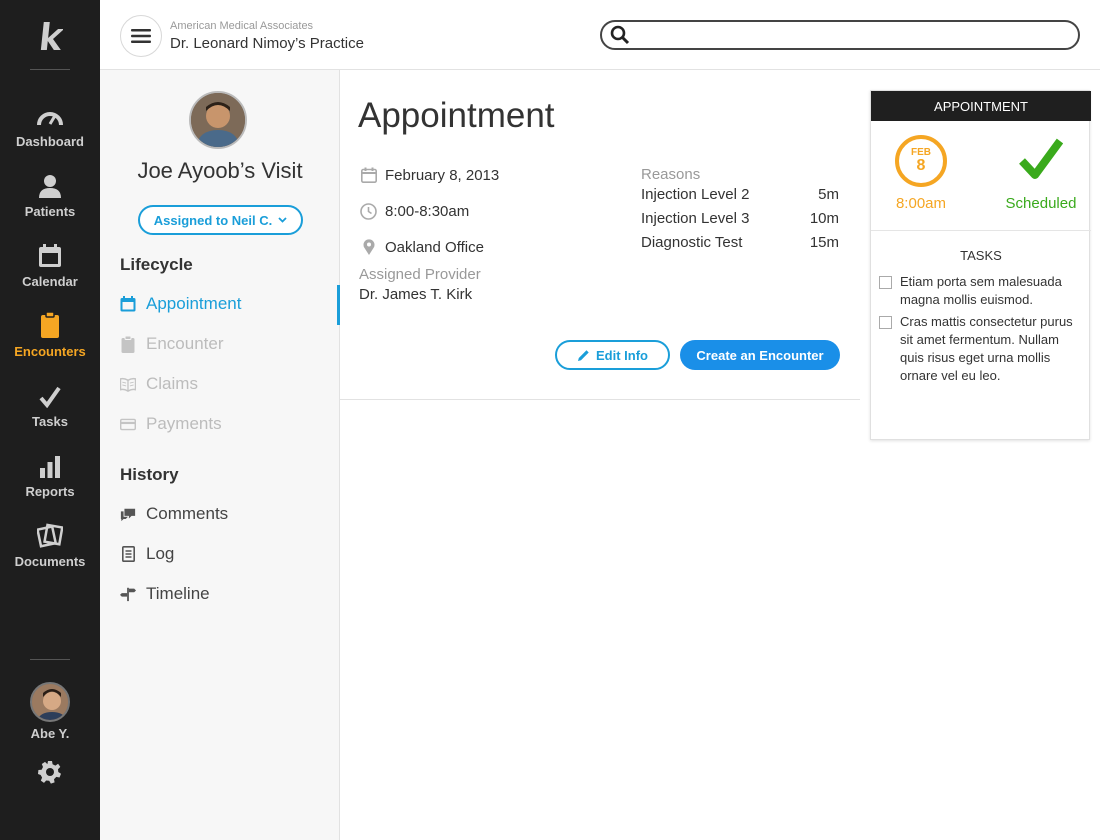 Image resolution: width=1100 pixels, height=840 pixels. I want to click on nav-item-dashboard: Dashboard, so click(50, 133).